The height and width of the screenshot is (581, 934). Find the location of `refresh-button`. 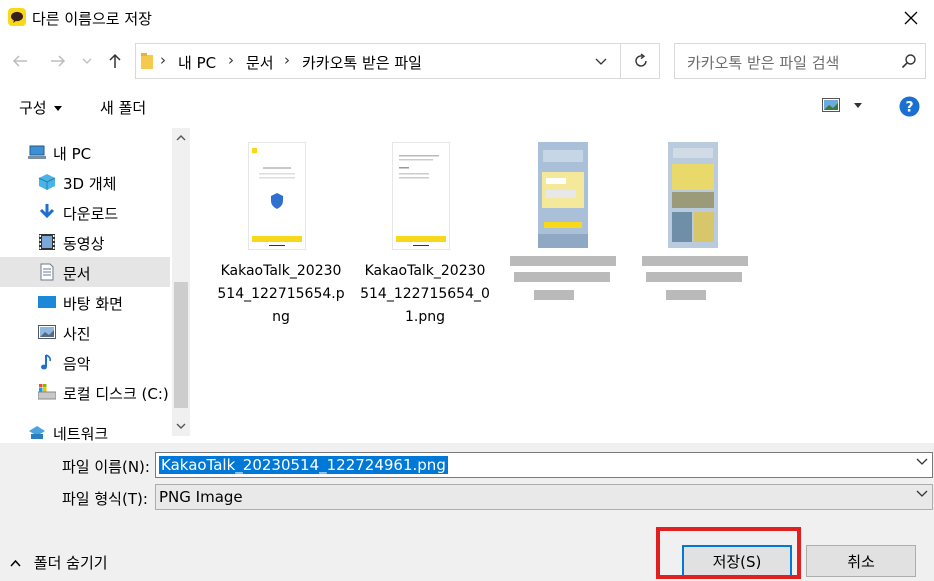

refresh-button is located at coordinates (640, 61).